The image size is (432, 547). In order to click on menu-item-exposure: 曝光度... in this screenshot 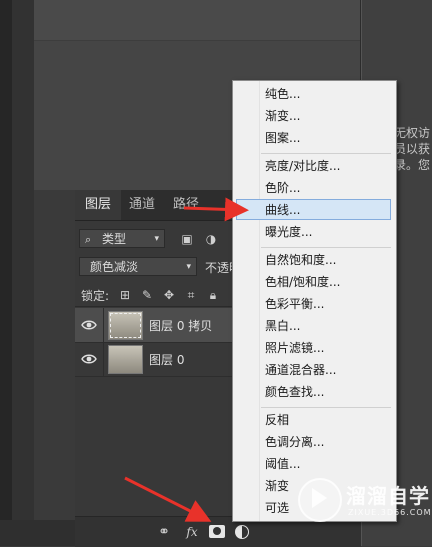, I will do `click(288, 232)`.